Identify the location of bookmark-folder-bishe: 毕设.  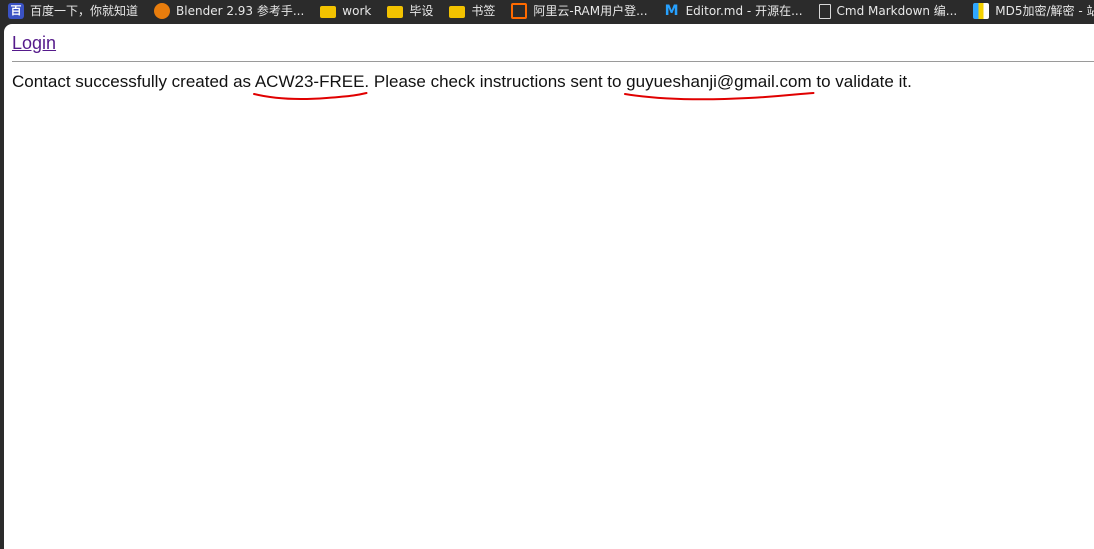
(410, 11).